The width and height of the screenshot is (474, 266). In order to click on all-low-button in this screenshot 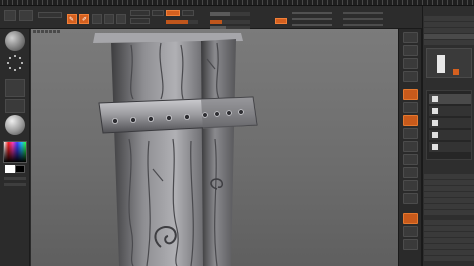, I will do `click(449, 188)`.